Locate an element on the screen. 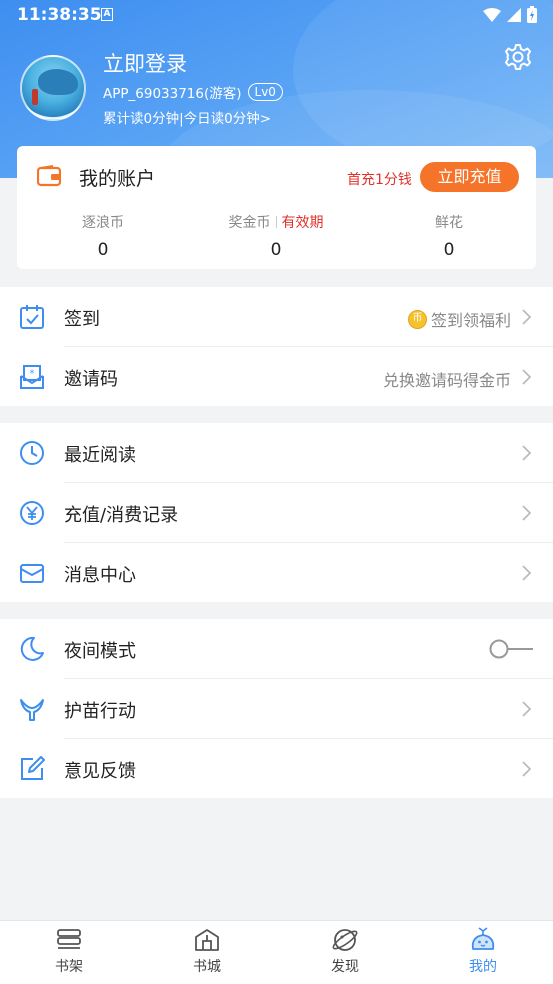 This screenshot has height=984, width=553. edit-icon is located at coordinates (33, 768).